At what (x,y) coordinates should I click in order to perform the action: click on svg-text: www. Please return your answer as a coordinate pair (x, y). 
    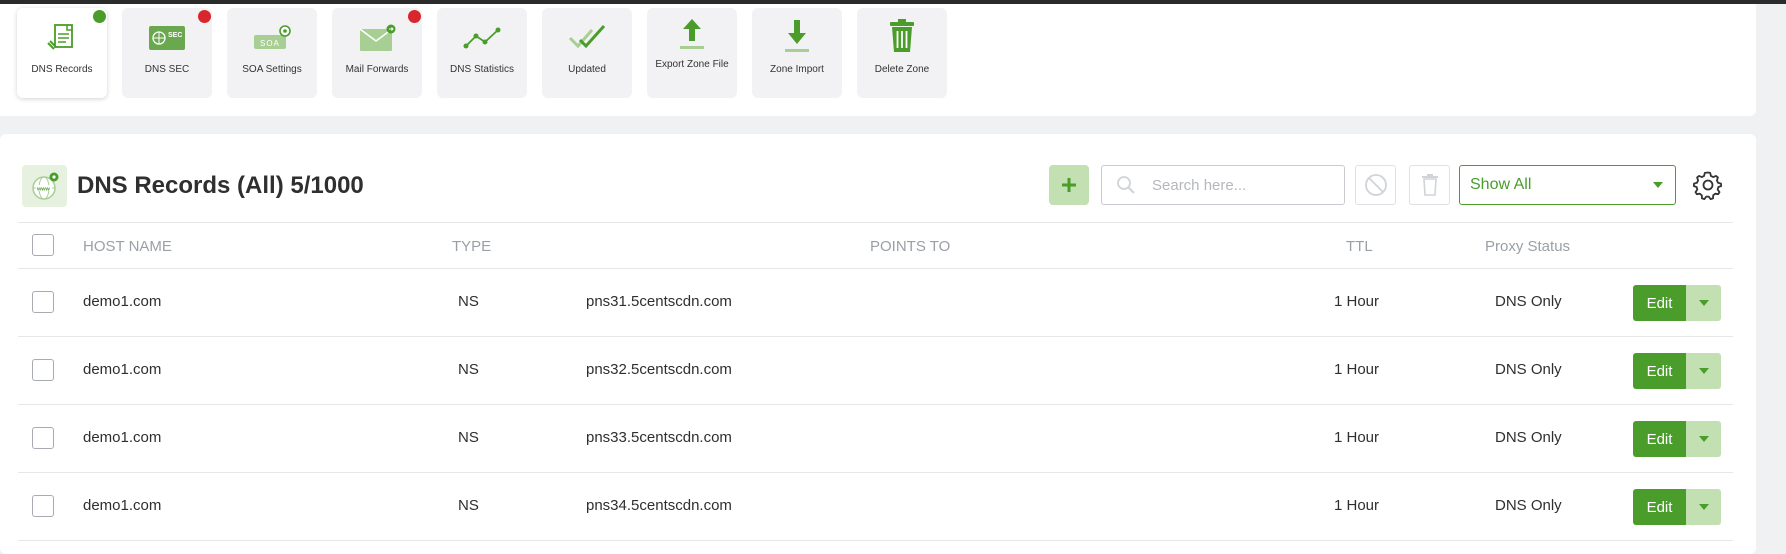
    Looking at the image, I should click on (43, 190).